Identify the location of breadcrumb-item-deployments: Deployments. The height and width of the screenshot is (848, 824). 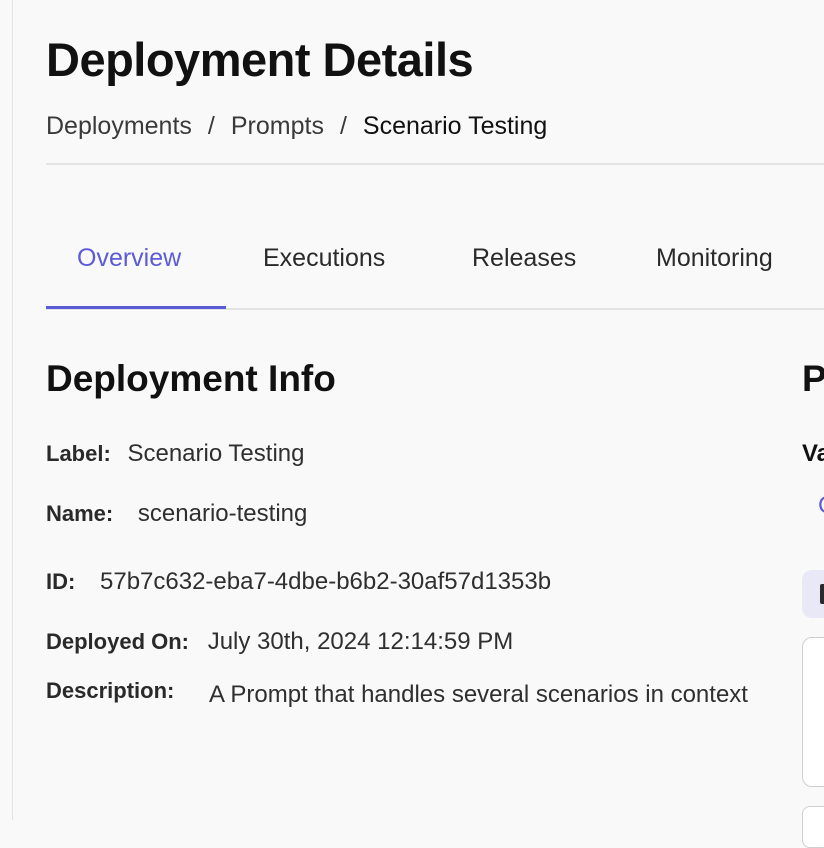
(119, 126).